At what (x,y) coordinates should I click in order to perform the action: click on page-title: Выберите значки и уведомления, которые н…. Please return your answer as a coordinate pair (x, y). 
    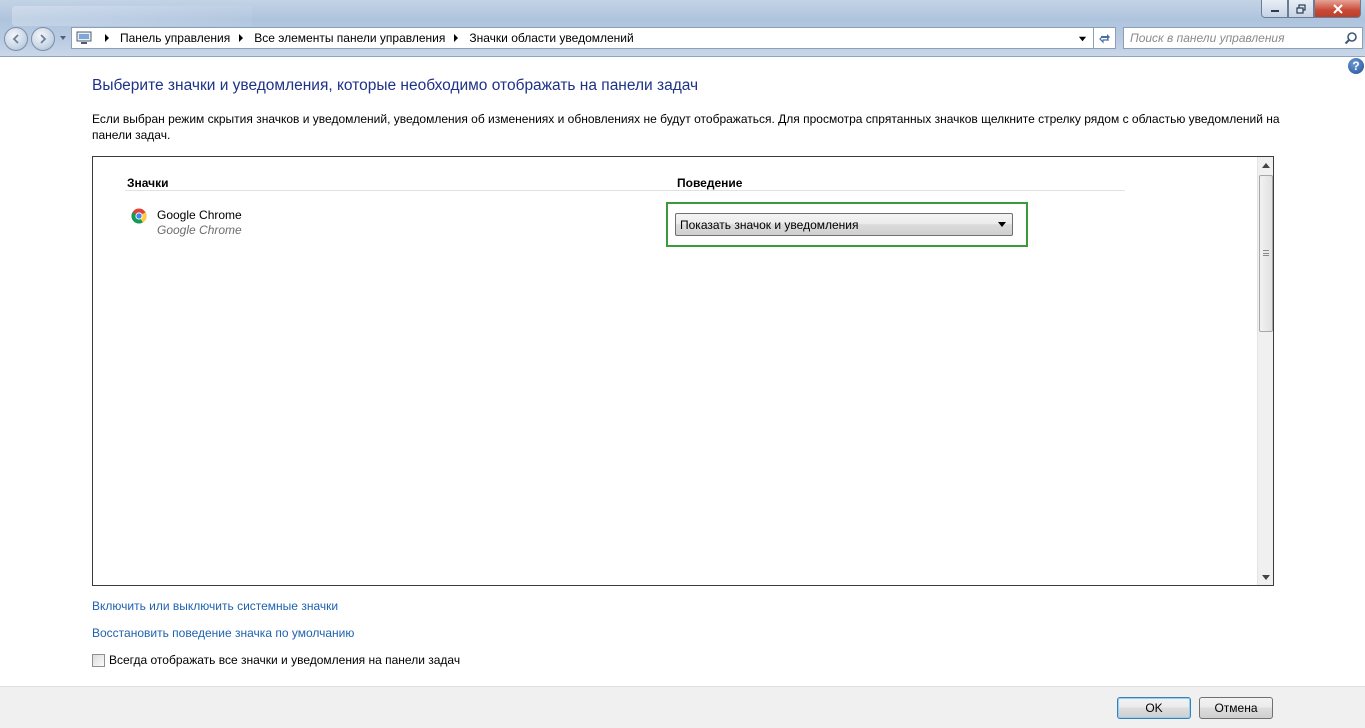
    Looking at the image, I should click on (395, 85).